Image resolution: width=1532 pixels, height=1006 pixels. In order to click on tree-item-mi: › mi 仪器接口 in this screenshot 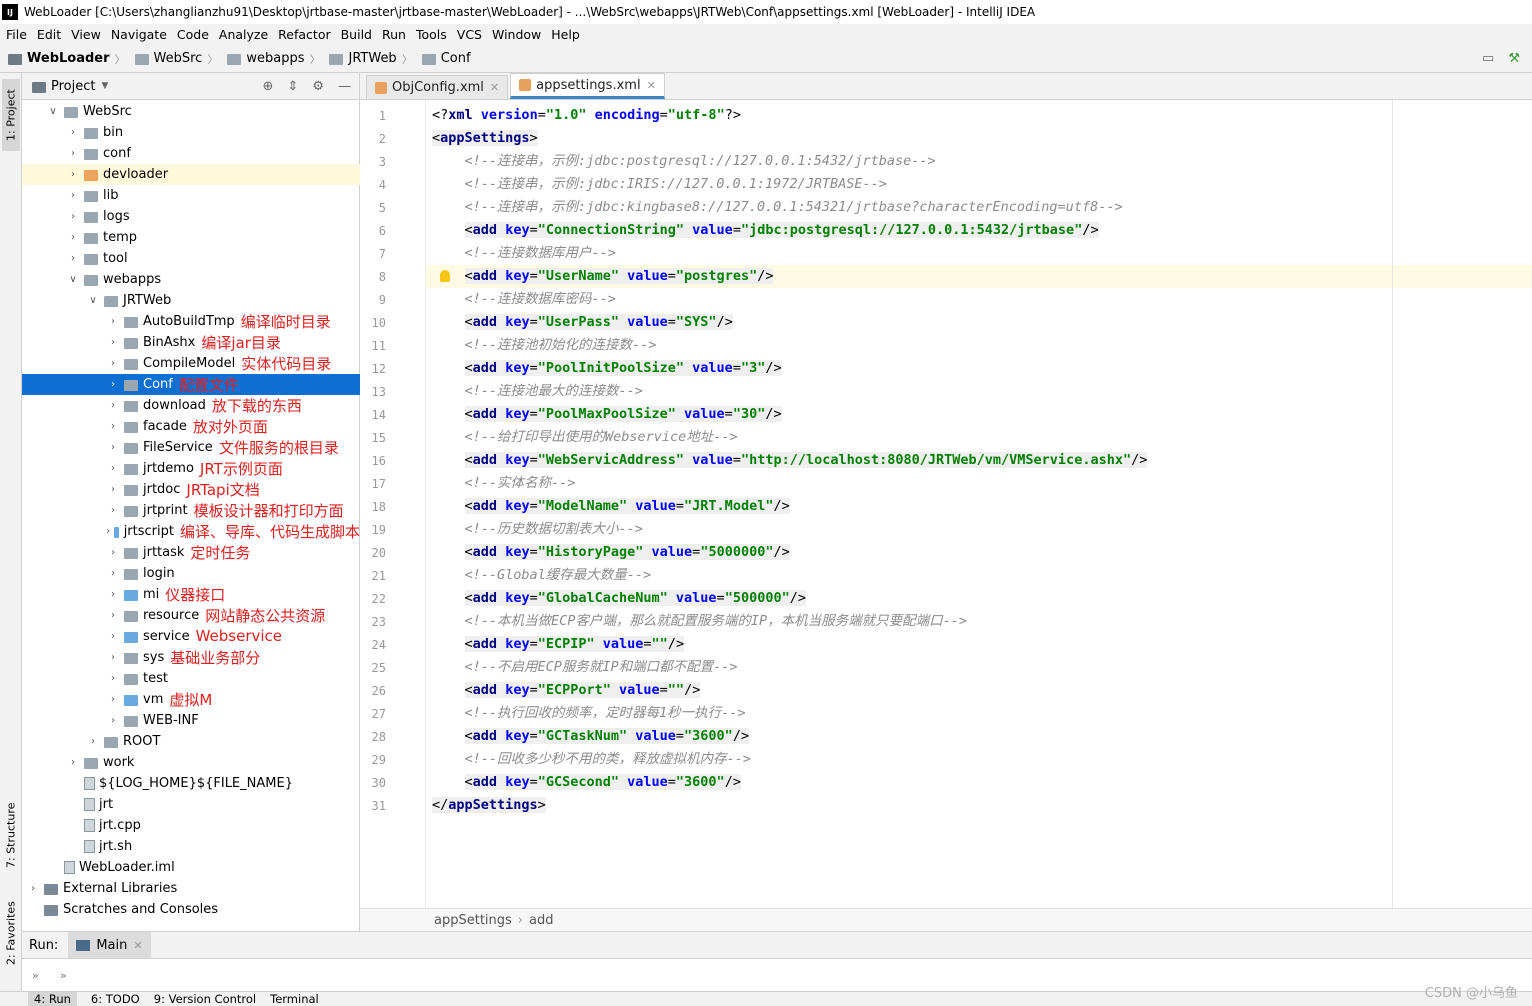, I will do `click(191, 594)`.